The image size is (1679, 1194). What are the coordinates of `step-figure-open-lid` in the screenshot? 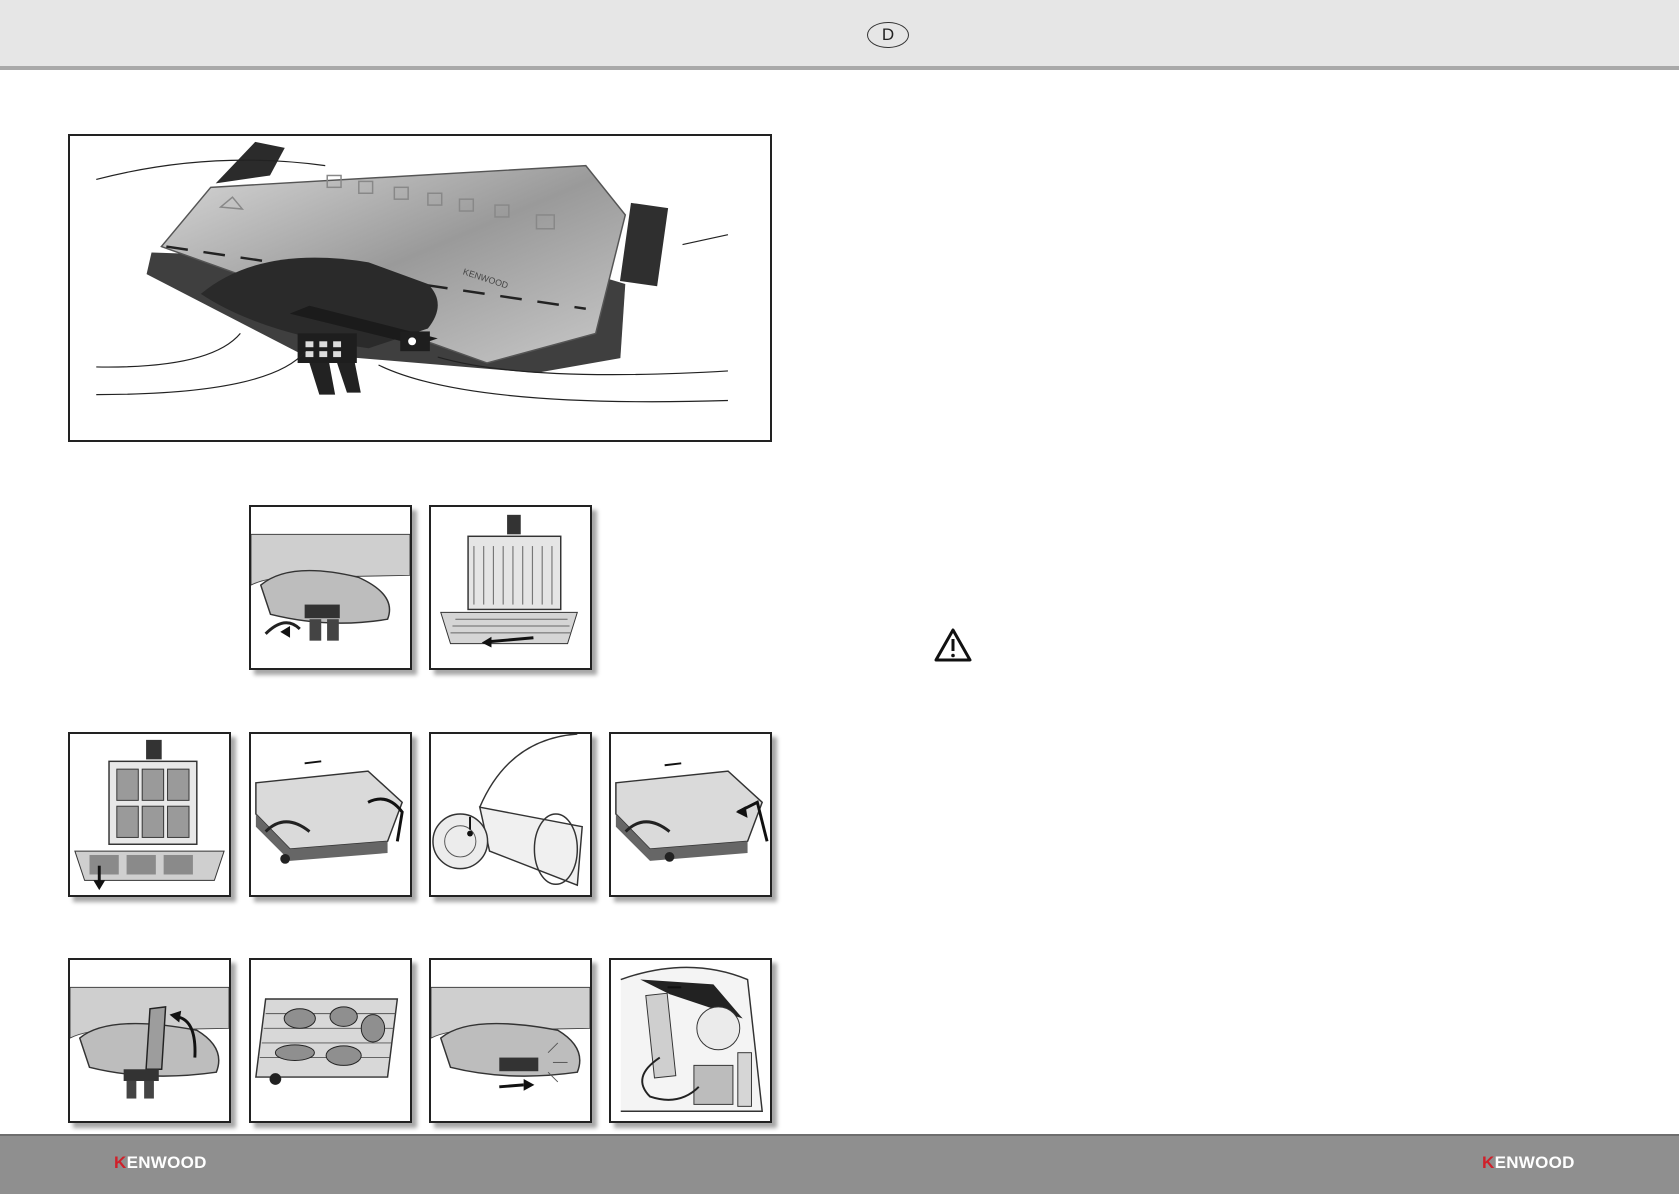 It's located at (510, 587).